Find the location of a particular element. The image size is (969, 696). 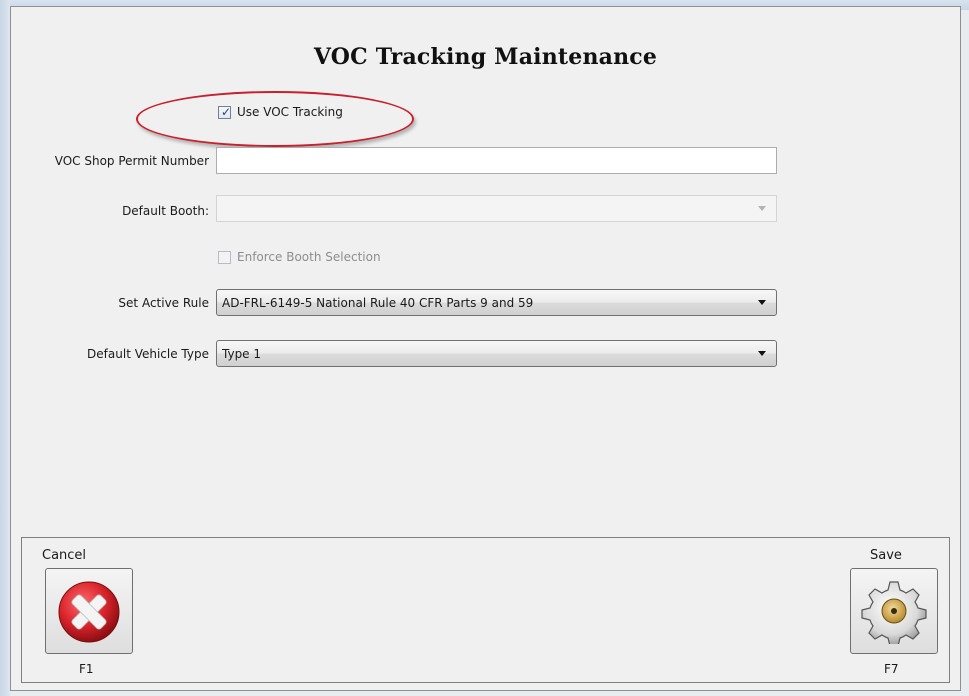

annotation-ellipse is located at coordinates (275, 119).